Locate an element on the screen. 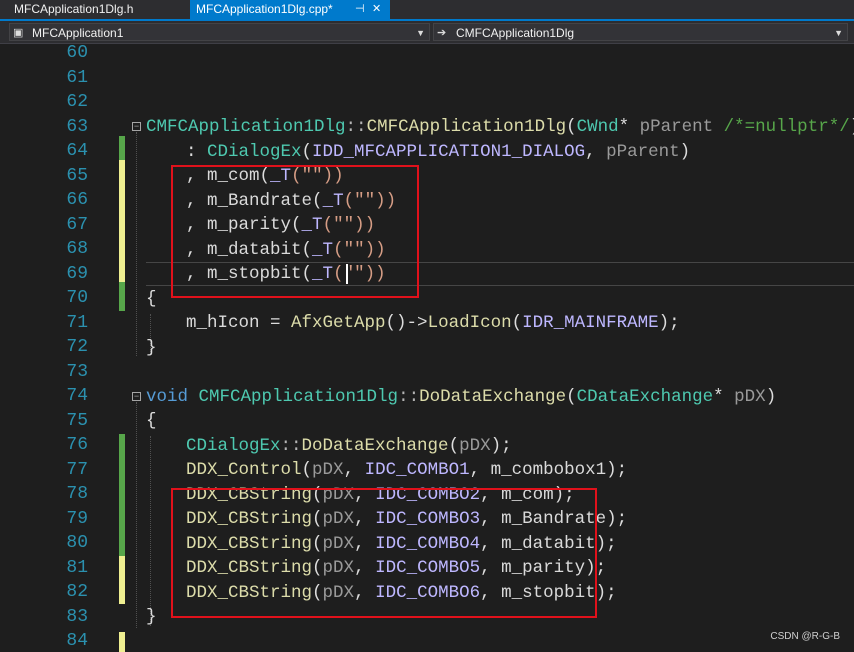 The height and width of the screenshot is (652, 854). paren-close: ) is located at coordinates (771, 396).